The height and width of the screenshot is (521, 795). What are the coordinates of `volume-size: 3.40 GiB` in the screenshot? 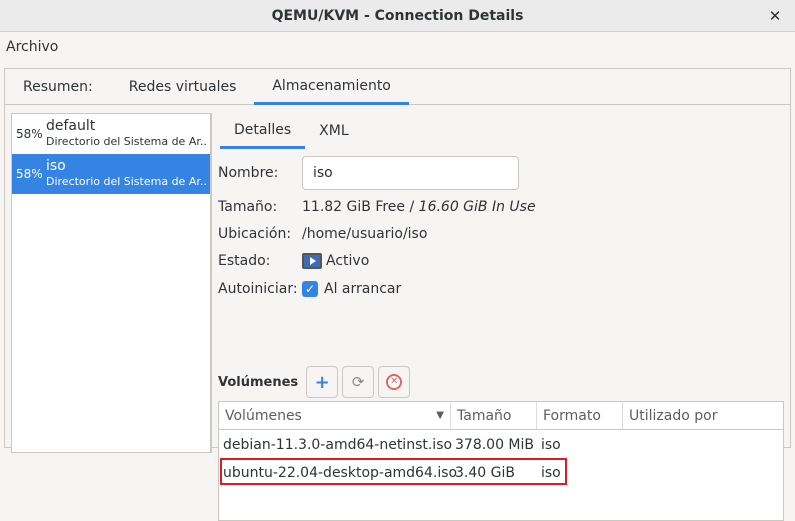 It's located at (485, 473).